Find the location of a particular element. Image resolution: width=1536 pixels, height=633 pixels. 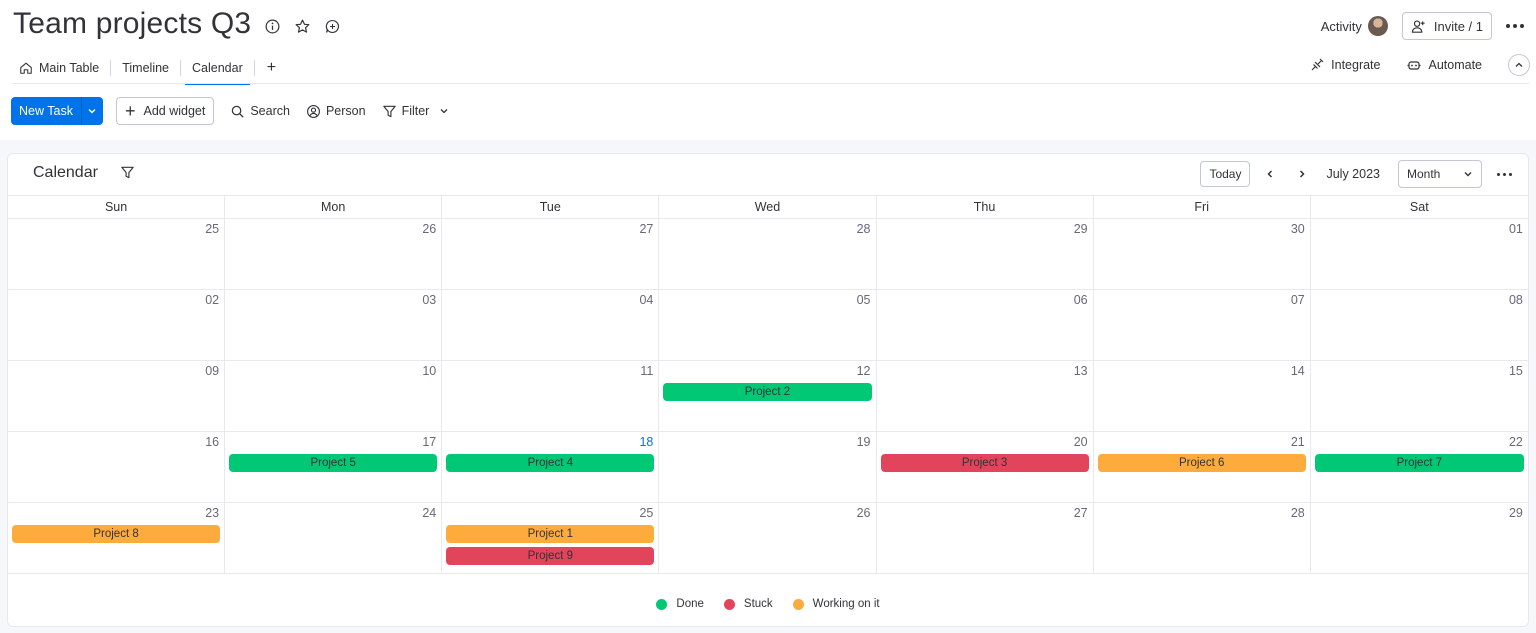

calendar-day-cell: 15 is located at coordinates (1419, 396).